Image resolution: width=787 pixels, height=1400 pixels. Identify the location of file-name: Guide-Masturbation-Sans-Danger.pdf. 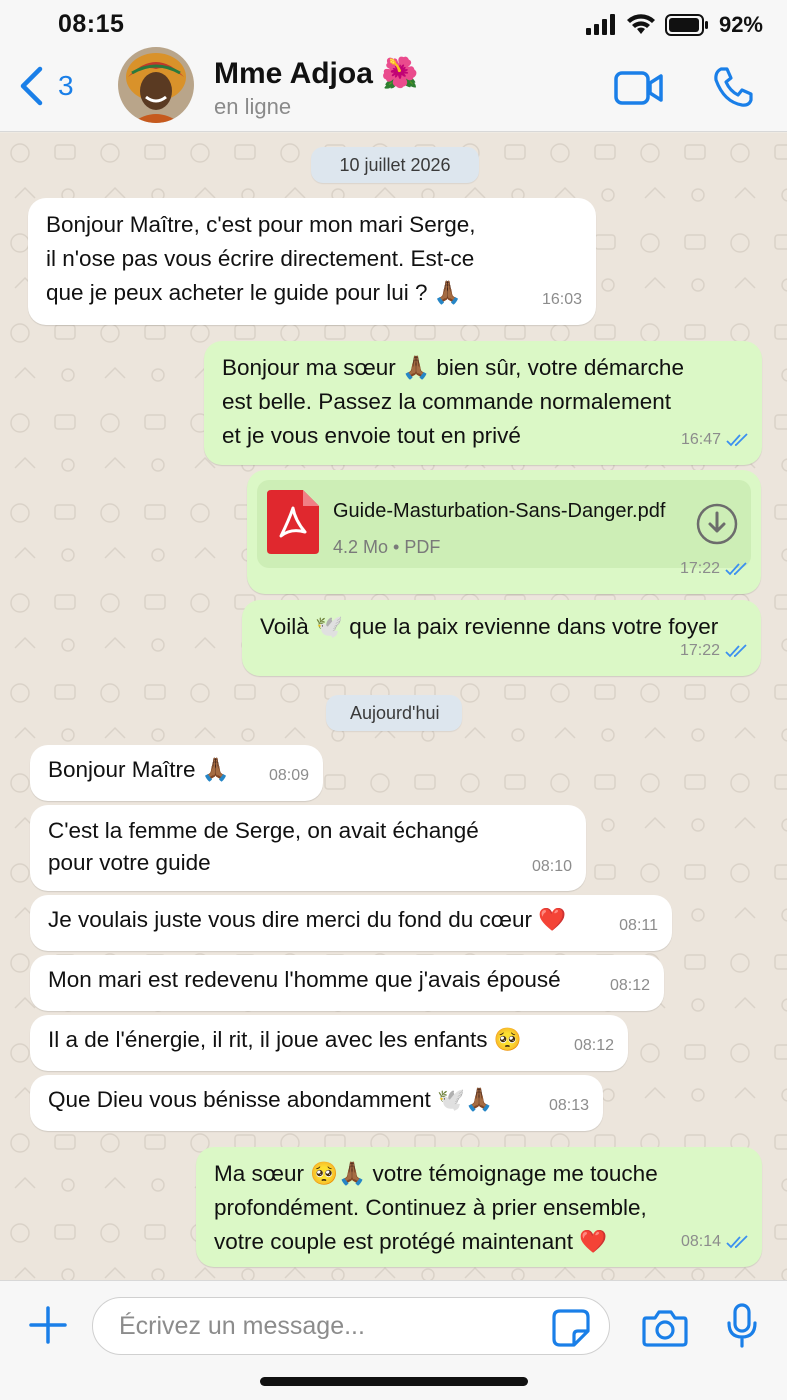
(499, 511).